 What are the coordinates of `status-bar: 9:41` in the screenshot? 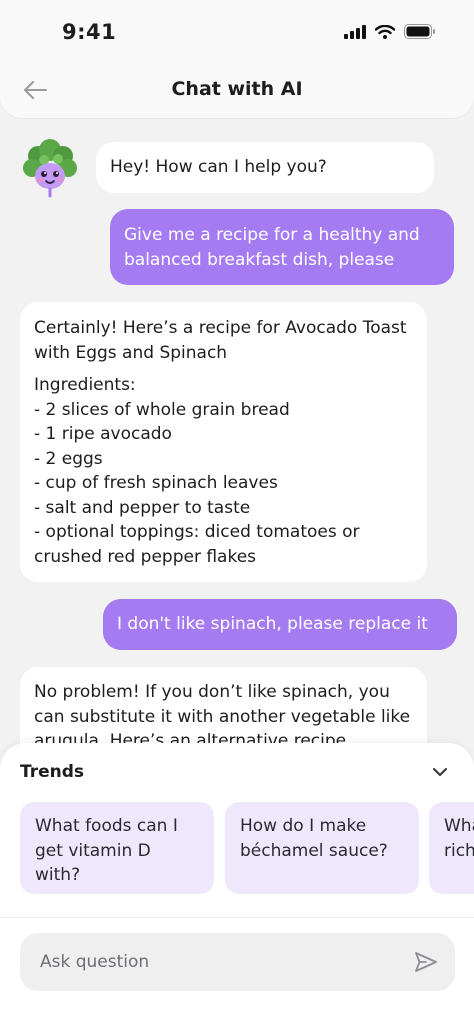 It's located at (237, 35).